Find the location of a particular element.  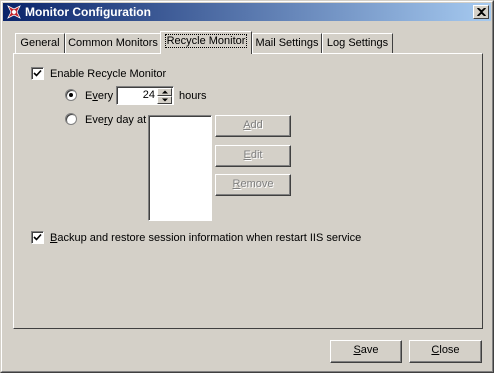

every-day-at-radio is located at coordinates (71, 119).